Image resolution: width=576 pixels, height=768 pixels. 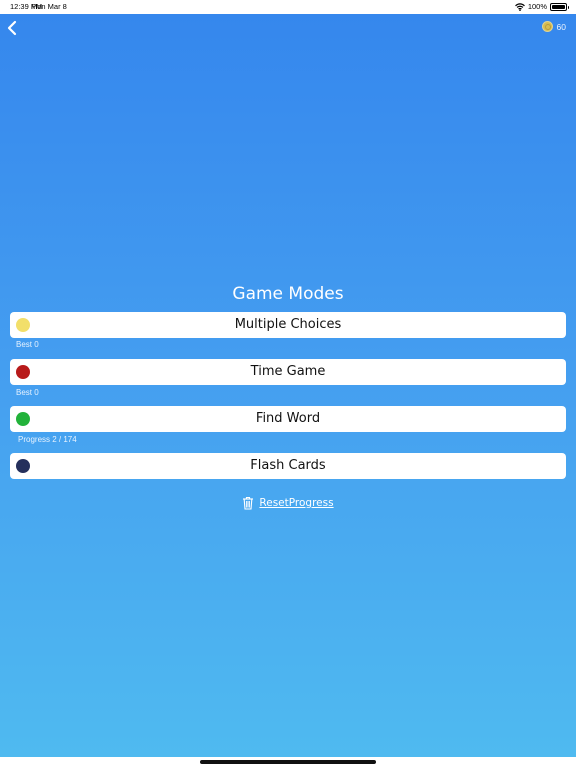 What do you see at coordinates (248, 503) in the screenshot?
I see `trash-icon` at bounding box center [248, 503].